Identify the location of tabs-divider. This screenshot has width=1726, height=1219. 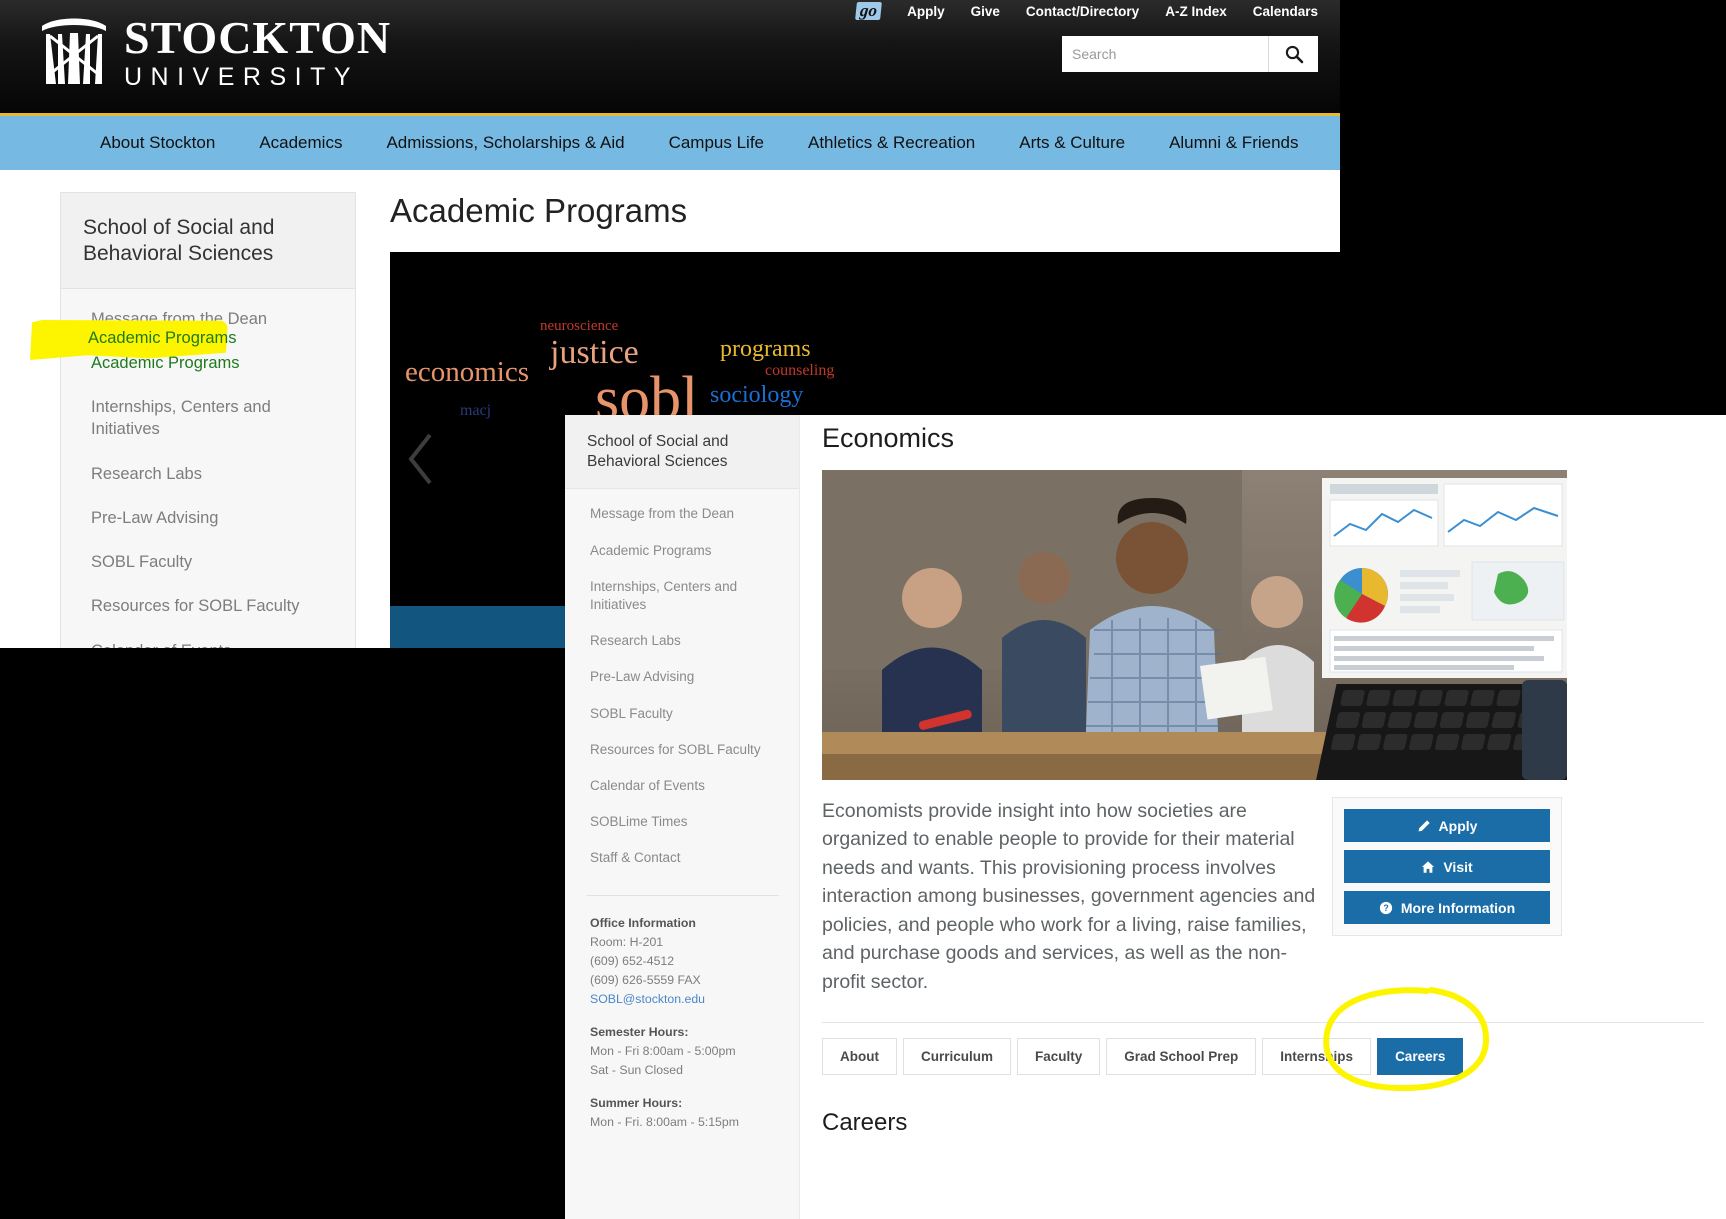
(1263, 1023).